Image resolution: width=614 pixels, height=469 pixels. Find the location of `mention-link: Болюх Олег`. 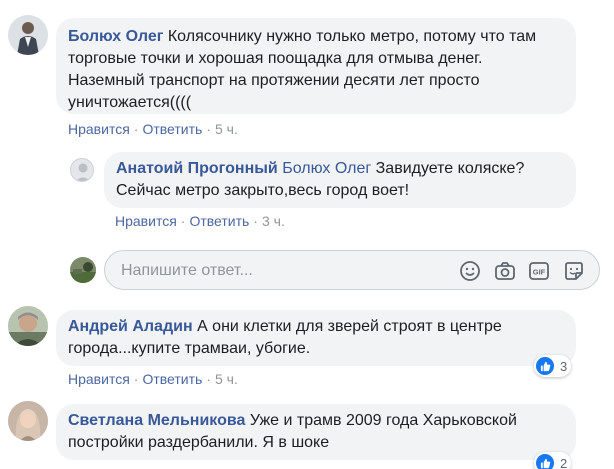

mention-link: Болюх Олег is located at coordinates (326, 168).